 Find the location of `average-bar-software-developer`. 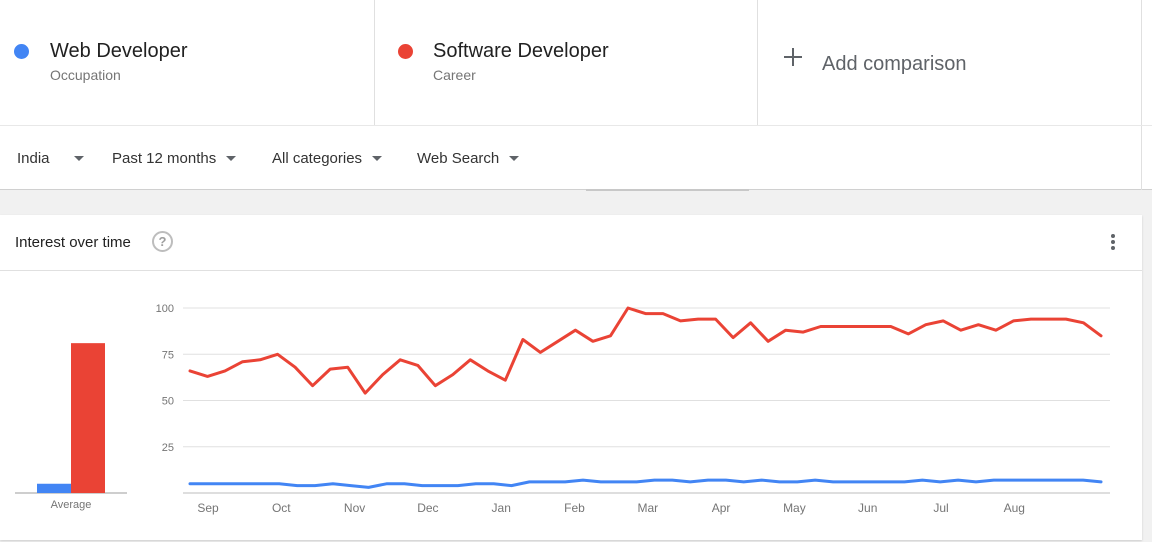

average-bar-software-developer is located at coordinates (88, 418).